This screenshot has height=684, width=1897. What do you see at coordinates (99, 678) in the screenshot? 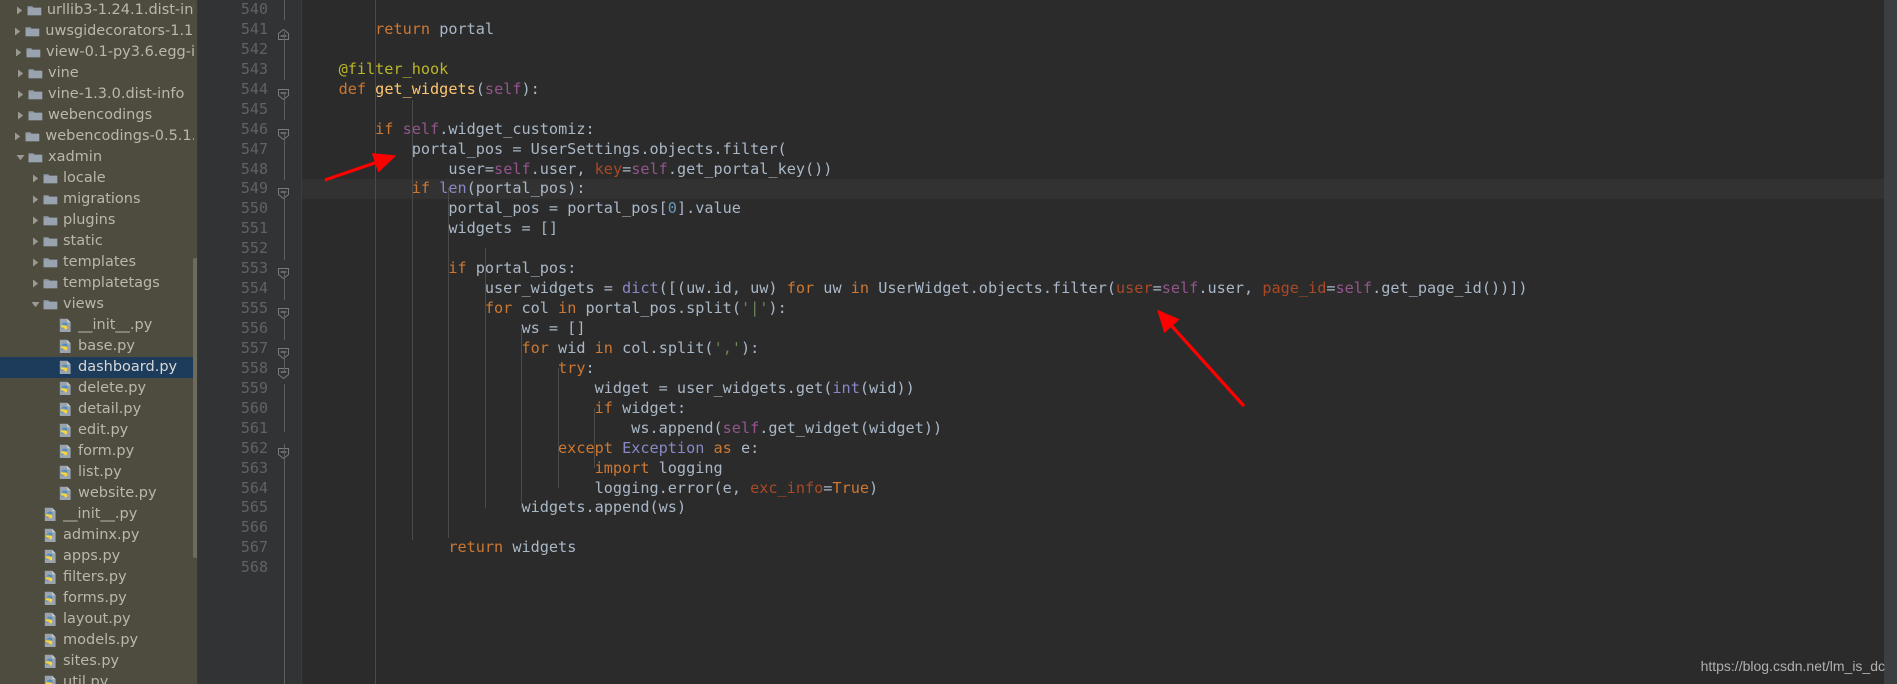
I see `tree-item-util-py: util.py` at bounding box center [99, 678].